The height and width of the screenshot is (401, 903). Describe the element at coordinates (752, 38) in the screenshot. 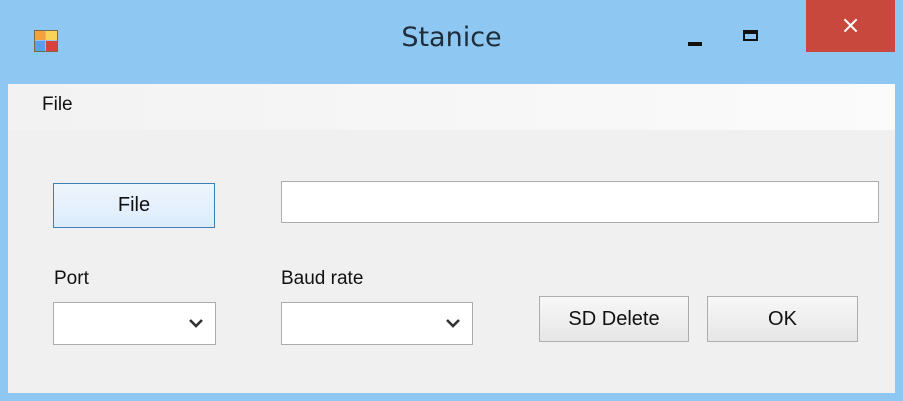

I see `maximize-icon` at that location.